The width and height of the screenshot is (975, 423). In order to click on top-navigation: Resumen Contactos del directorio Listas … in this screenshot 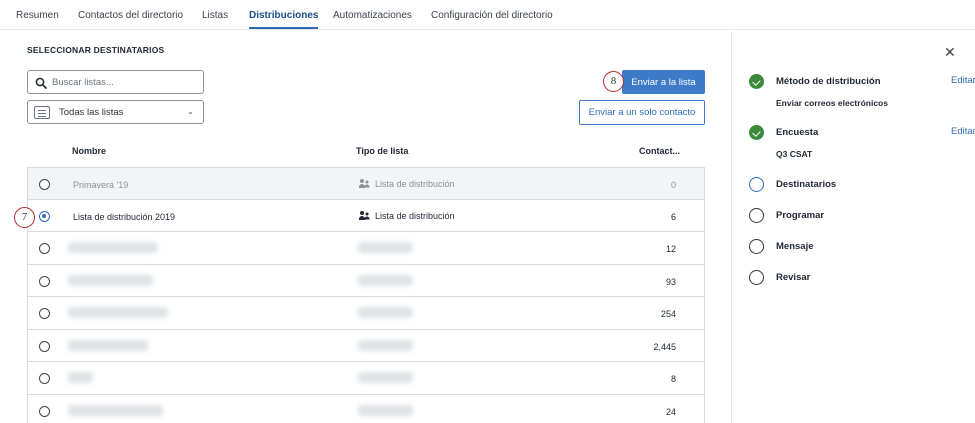, I will do `click(487, 15)`.